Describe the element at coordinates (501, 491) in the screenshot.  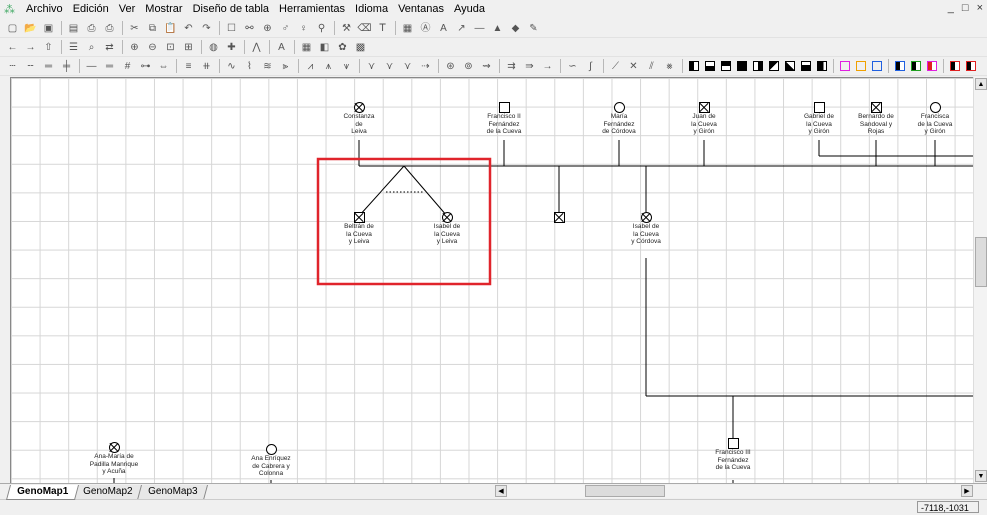
I see `scroll-left-icon: ◀` at that location.